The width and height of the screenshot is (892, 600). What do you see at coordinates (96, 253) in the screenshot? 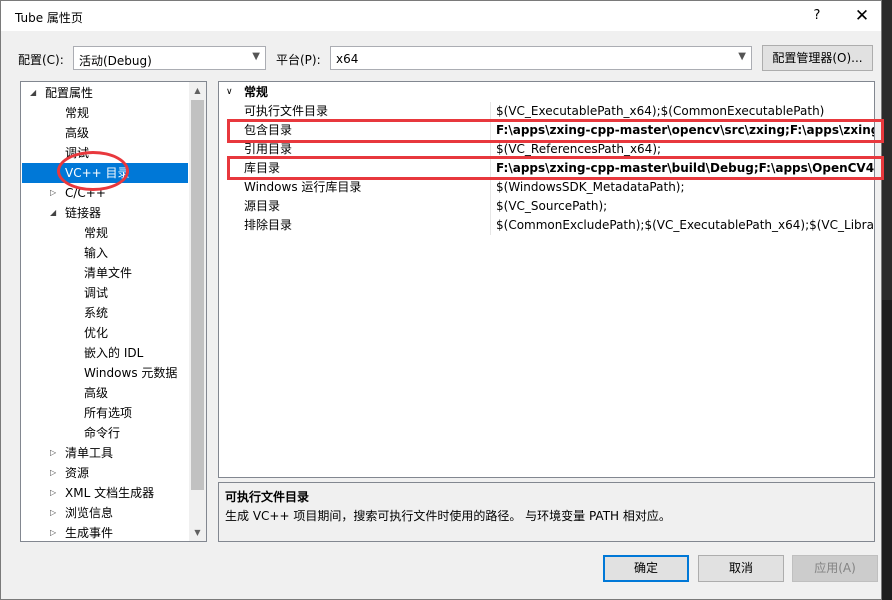
I see `tree-item-label: 输入` at bounding box center [96, 253].